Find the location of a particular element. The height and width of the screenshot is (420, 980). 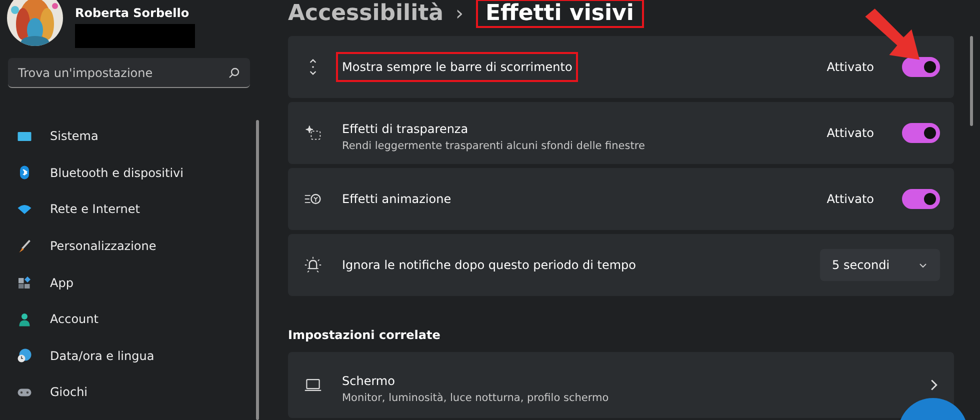

apps-icon is located at coordinates (24, 282).